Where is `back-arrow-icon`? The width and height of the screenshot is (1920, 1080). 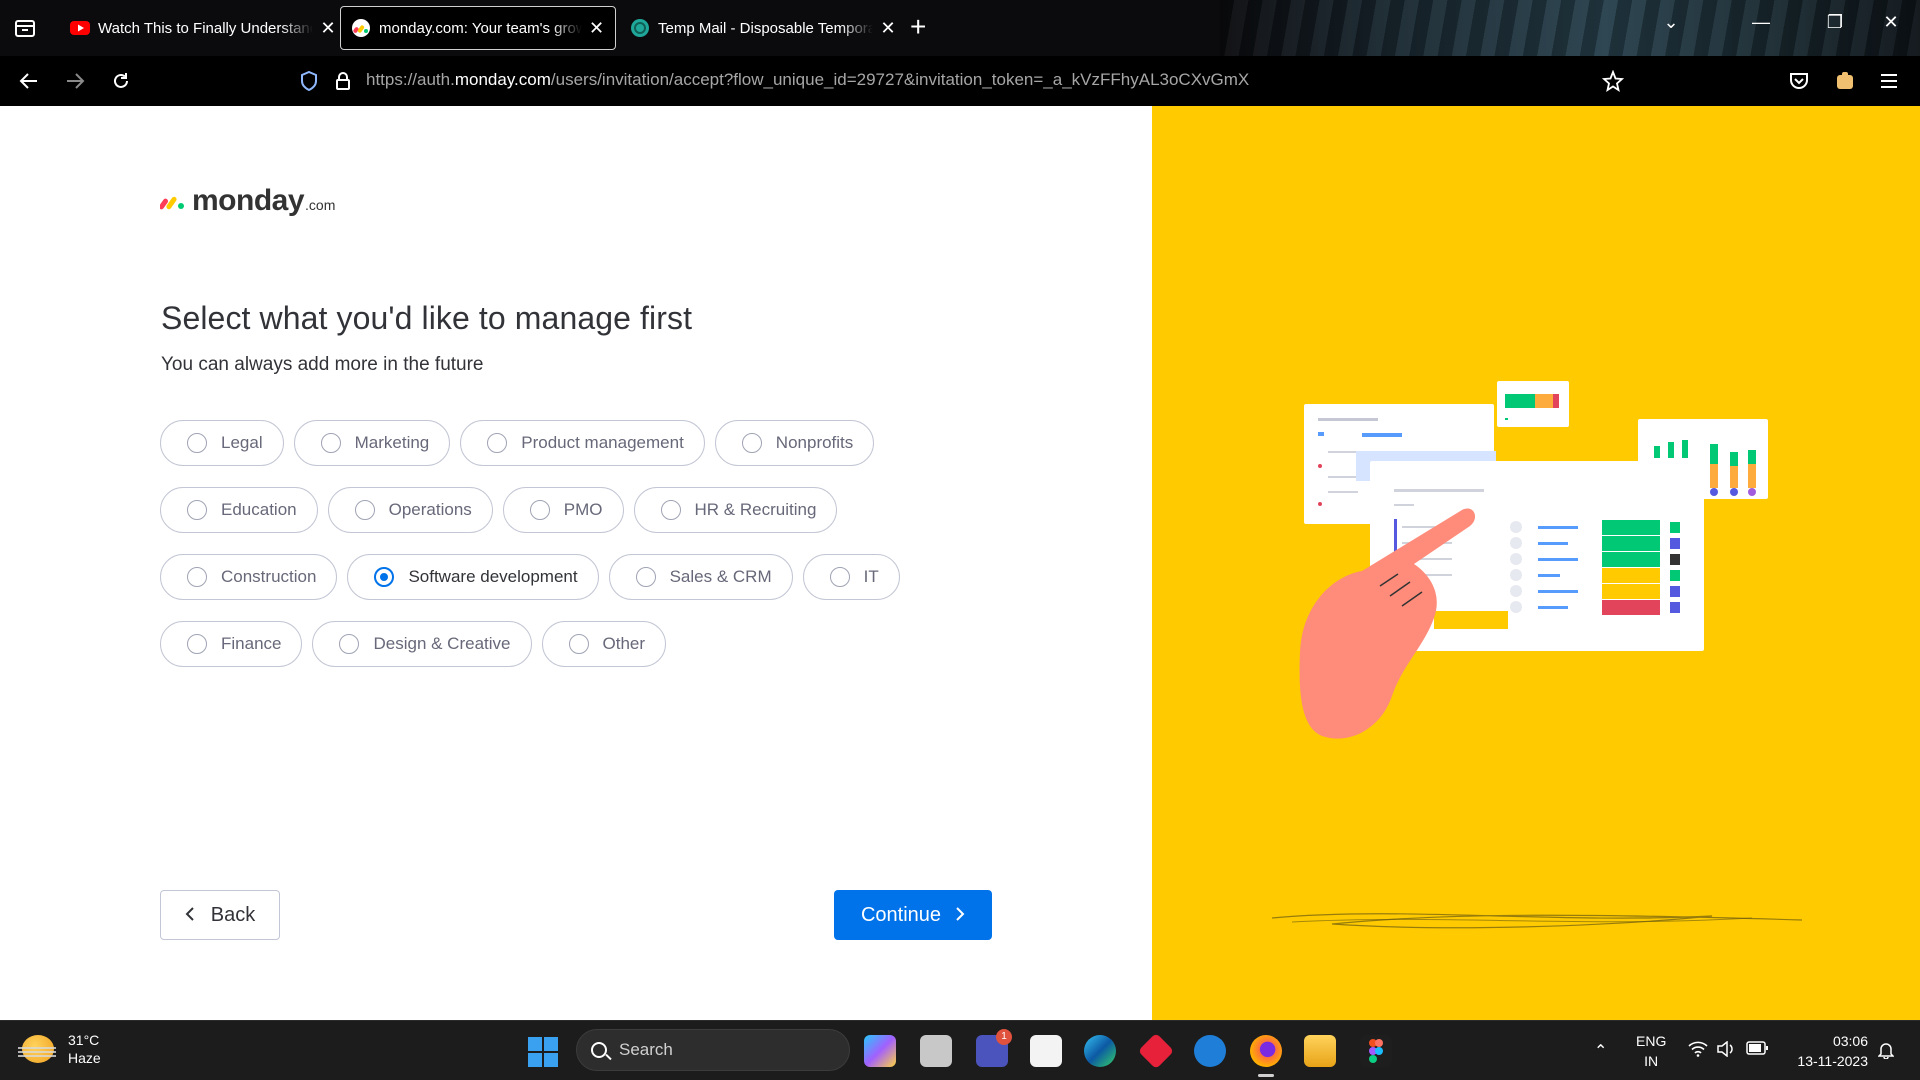
back-arrow-icon is located at coordinates (29, 81).